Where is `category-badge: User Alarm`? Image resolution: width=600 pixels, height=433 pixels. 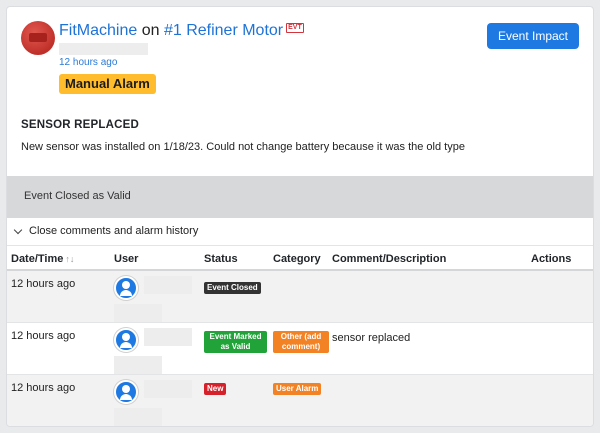
category-badge: User Alarm is located at coordinates (297, 389).